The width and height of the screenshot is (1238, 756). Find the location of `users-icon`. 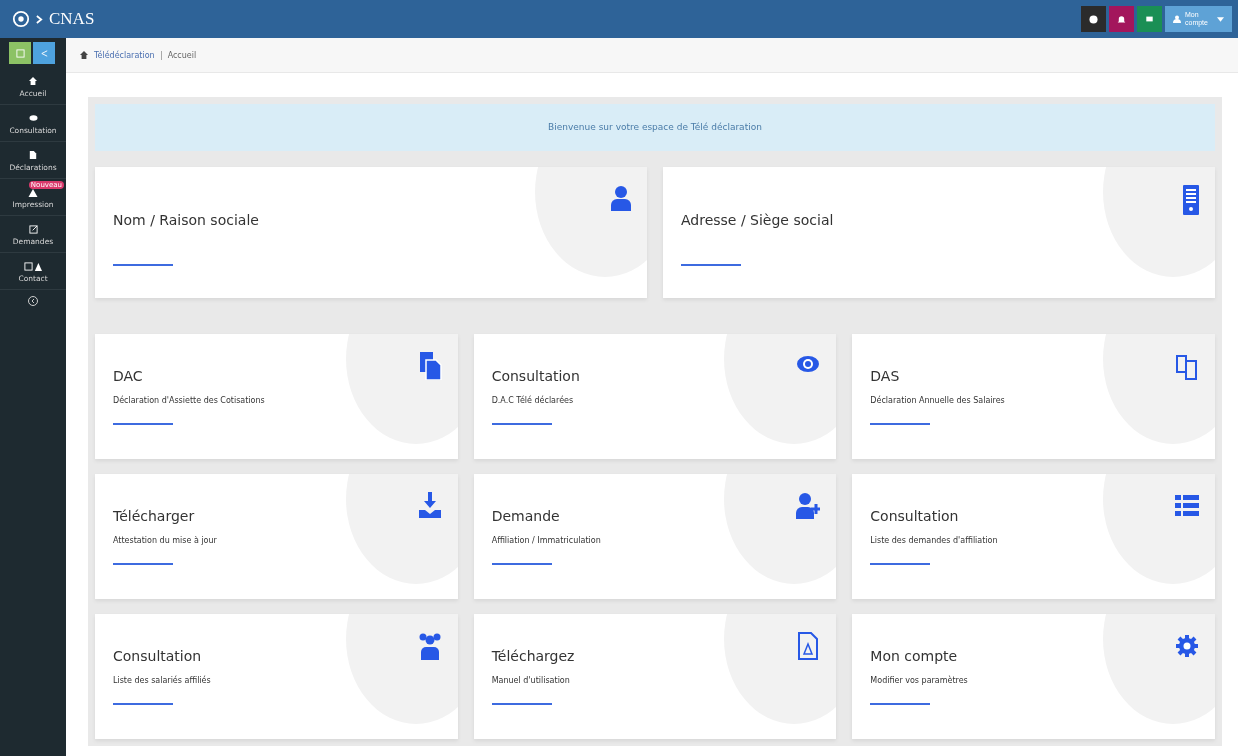

users-icon is located at coordinates (429, 646).